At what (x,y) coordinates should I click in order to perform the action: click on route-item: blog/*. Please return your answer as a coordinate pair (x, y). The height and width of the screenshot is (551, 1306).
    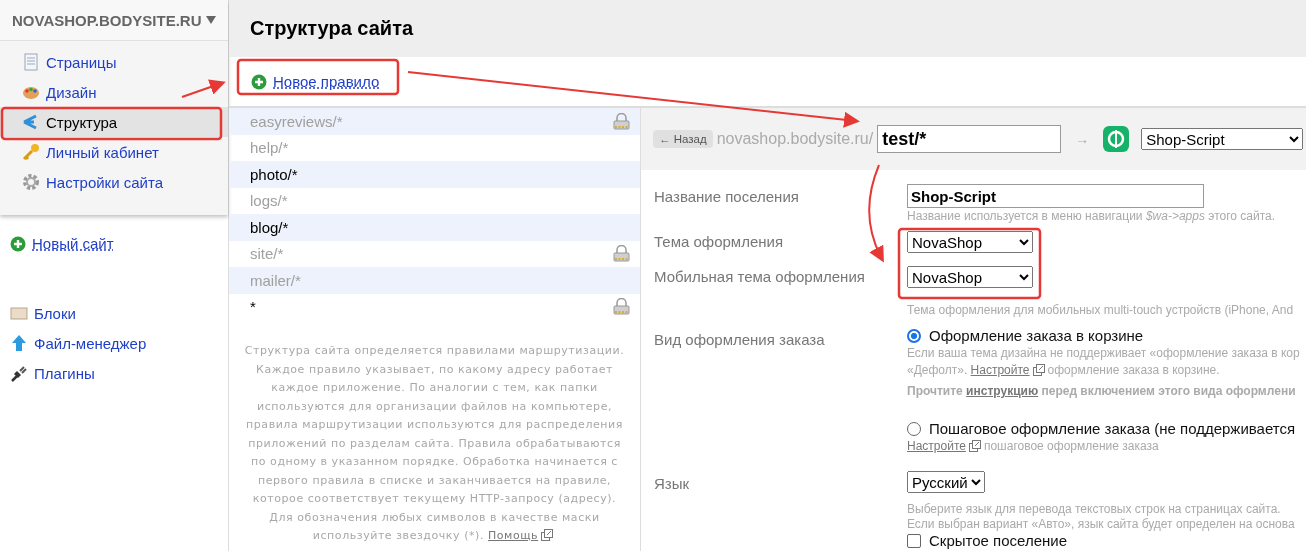
    Looking at the image, I should click on (434, 227).